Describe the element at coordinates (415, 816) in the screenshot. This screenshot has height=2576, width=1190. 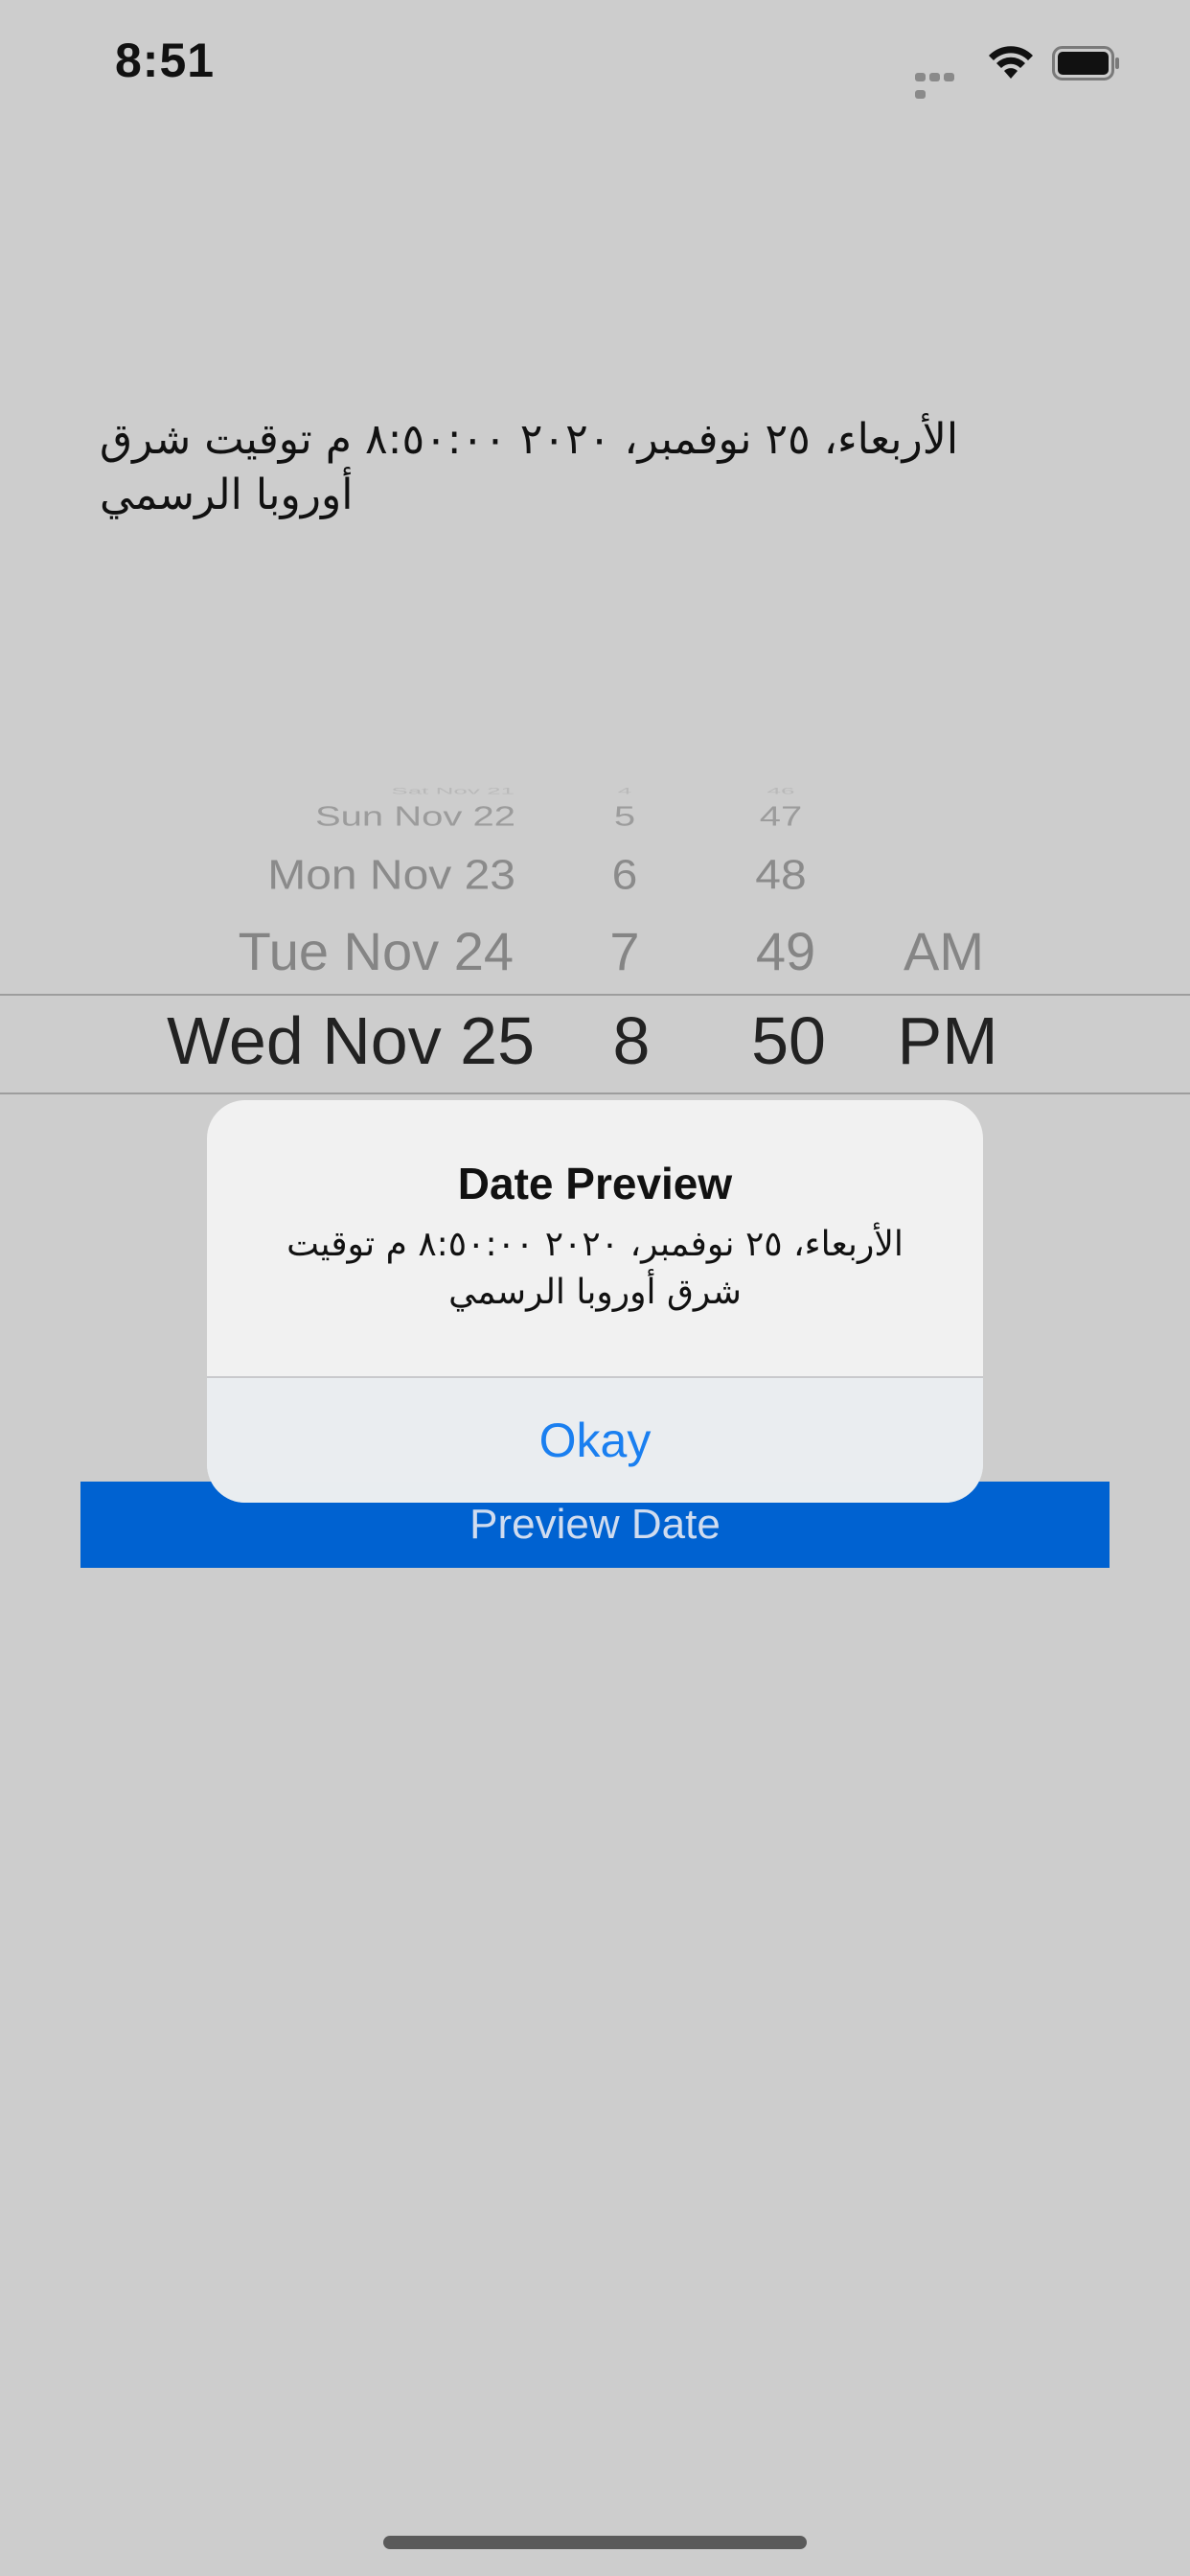
I see `picker-date-row-2: Sun Nov 22` at that location.